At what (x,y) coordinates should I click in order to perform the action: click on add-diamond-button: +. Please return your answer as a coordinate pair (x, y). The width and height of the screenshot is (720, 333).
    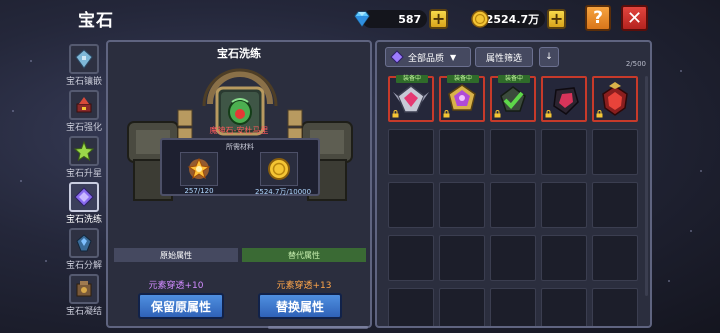
    Looking at the image, I should click on (438, 19).